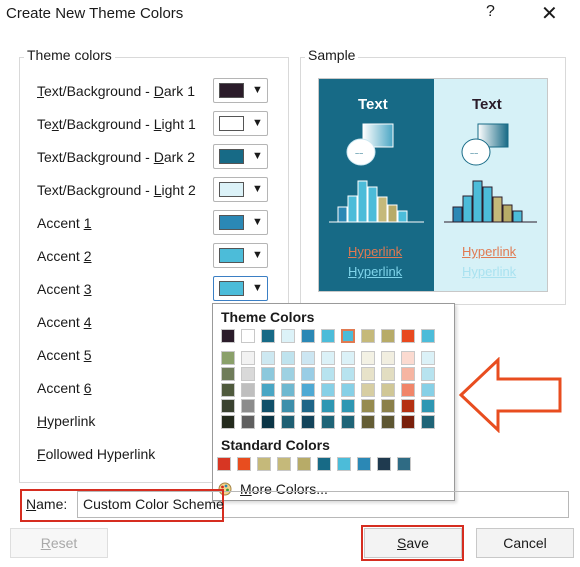 The image size is (580, 567). I want to click on cancel-button: Cancel, so click(525, 543).